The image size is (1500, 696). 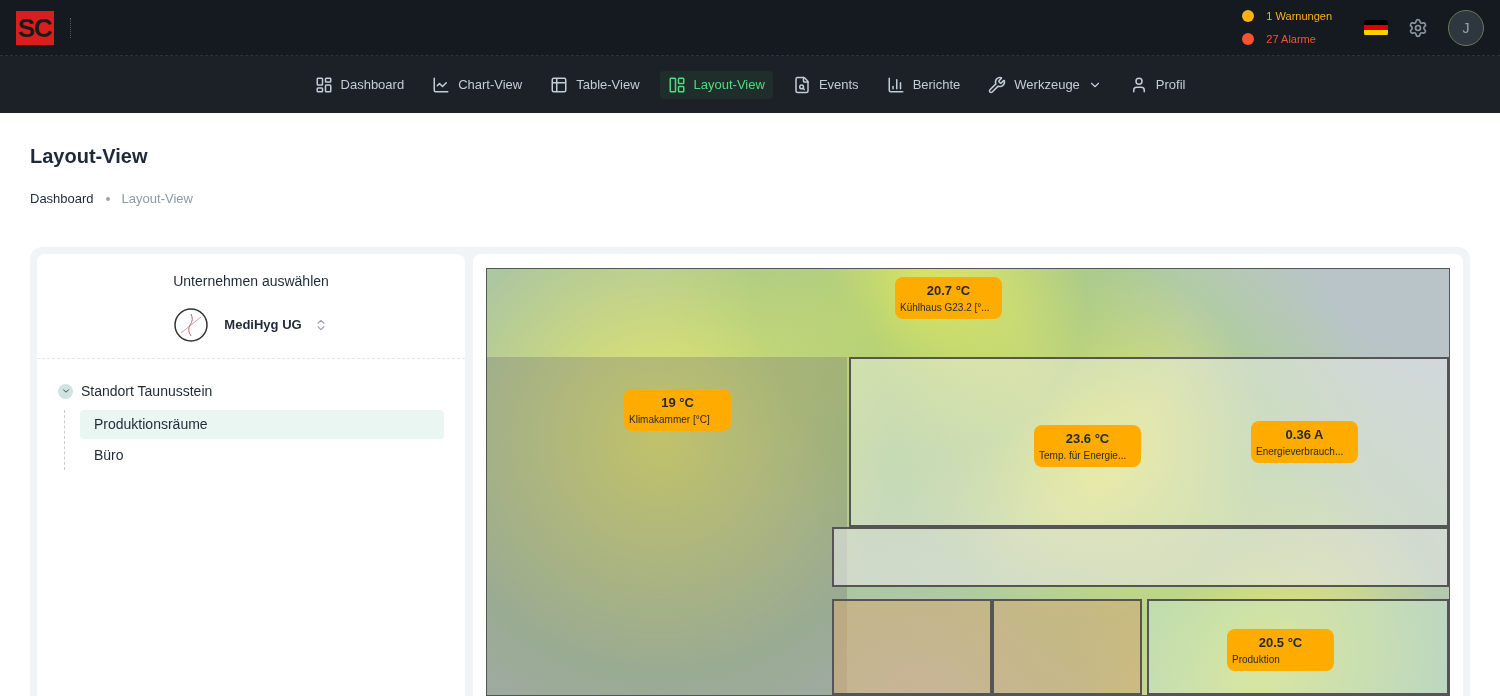 I want to click on nav-tab: Berichte, so click(x=923, y=84).